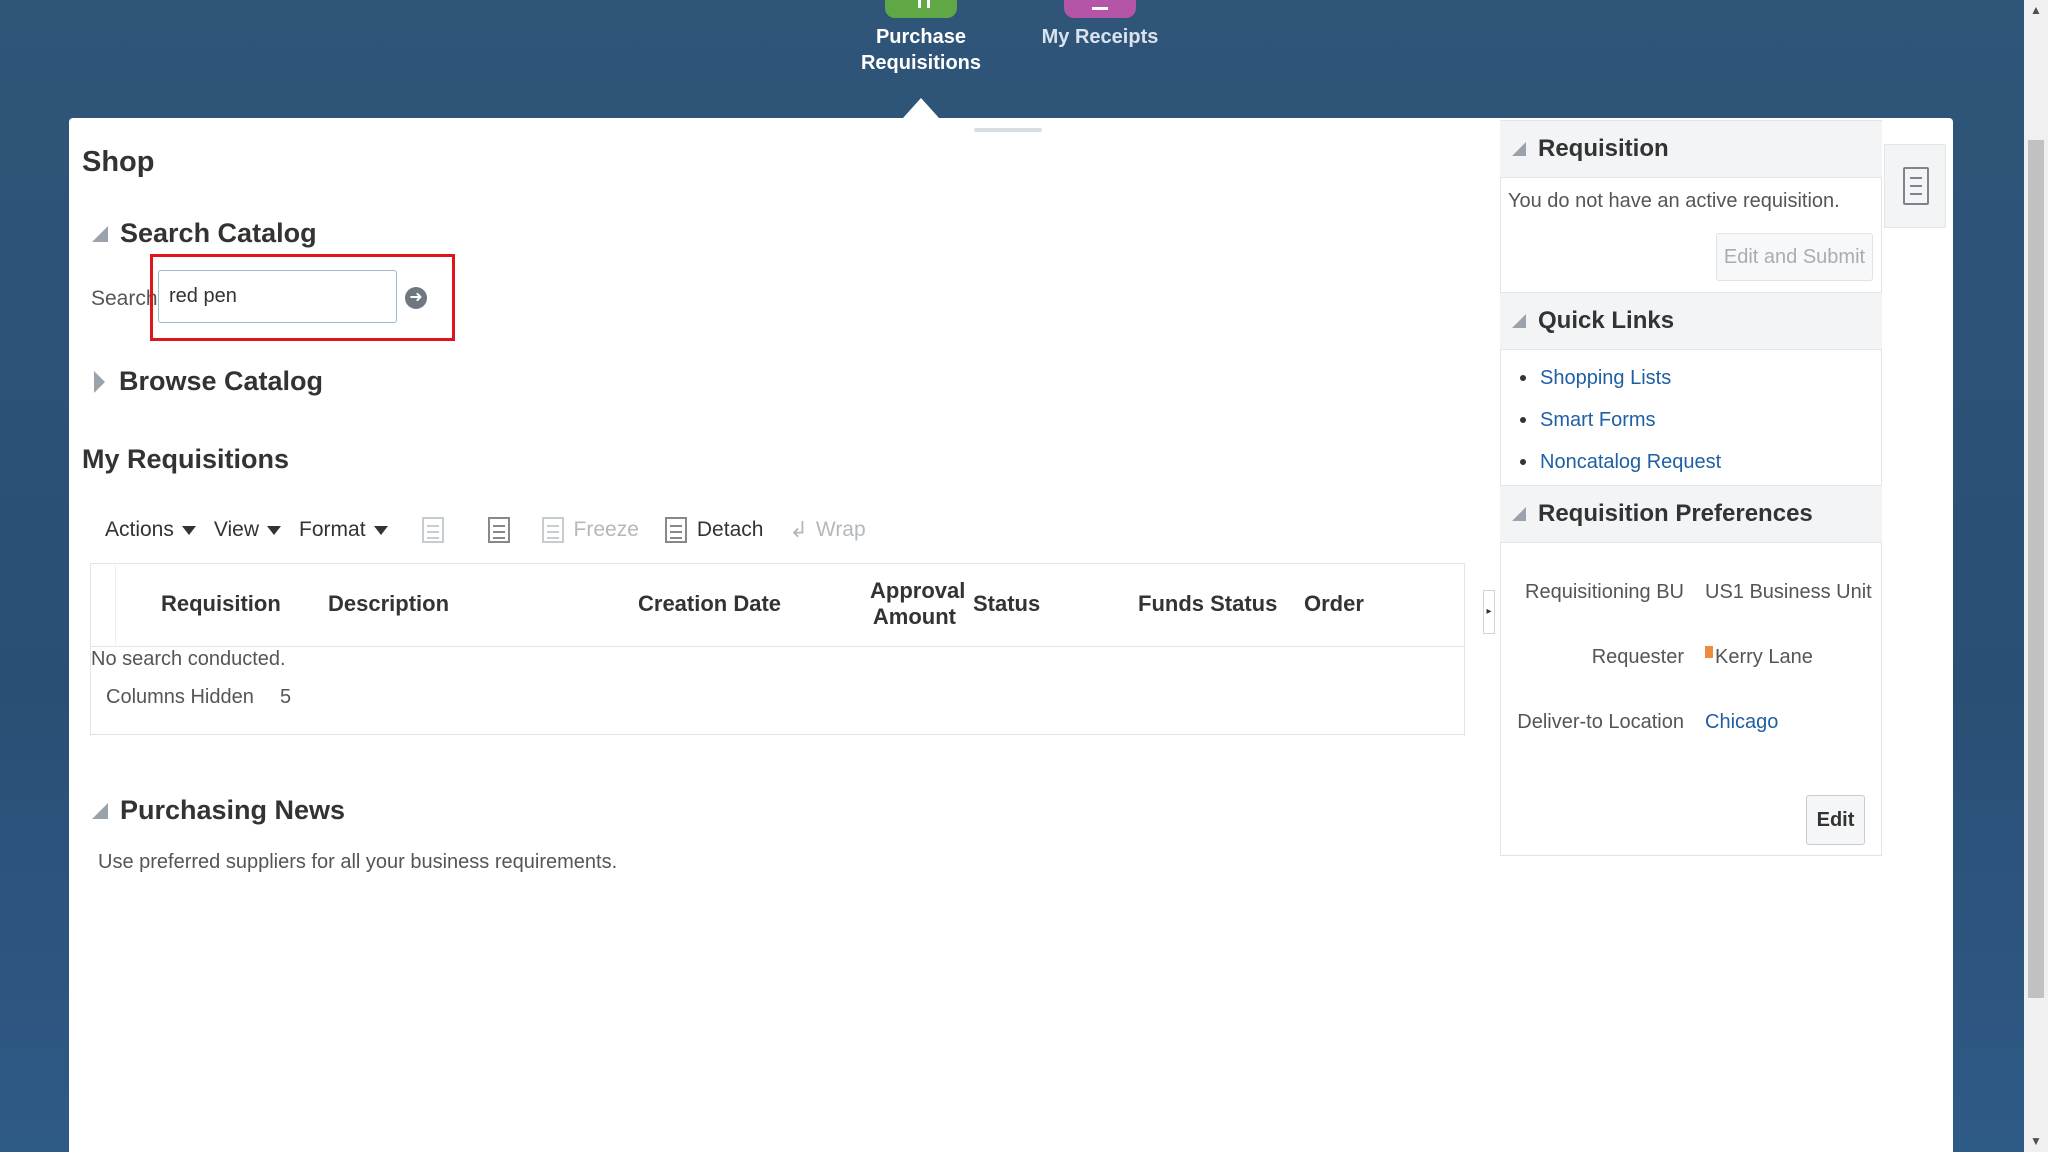 This screenshot has height=1152, width=2048. Describe the element at coordinates (914, 616) in the screenshot. I see `col-header-approval-amount-line2: Amount` at that location.